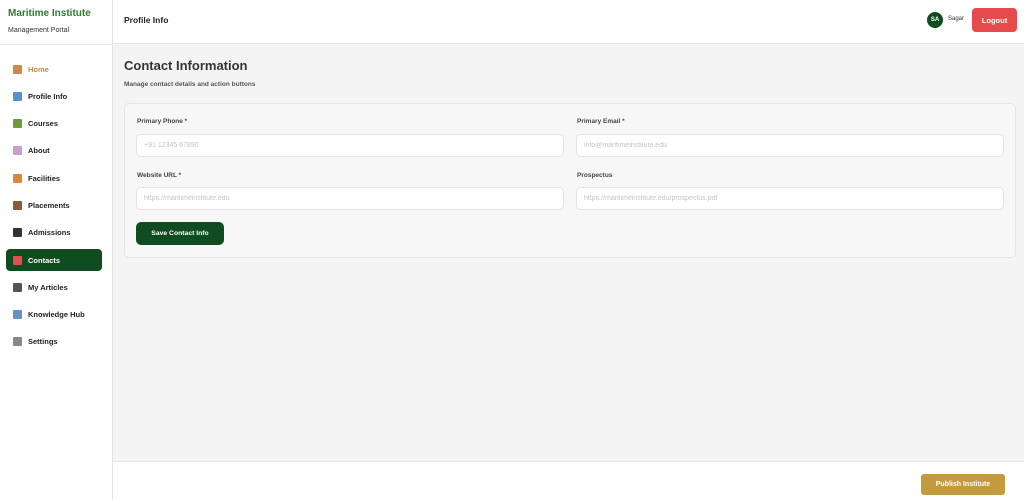  Describe the element at coordinates (994, 20) in the screenshot. I see `logout-button: Logout` at that location.